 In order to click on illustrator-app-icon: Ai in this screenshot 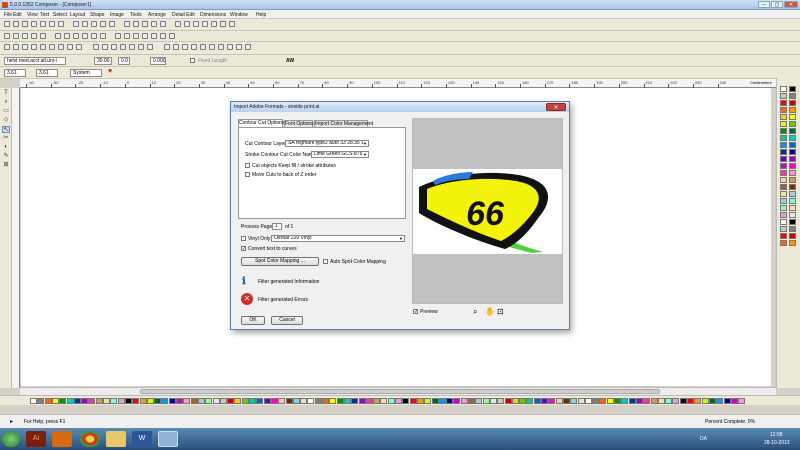, I will do `click(36, 439)`.